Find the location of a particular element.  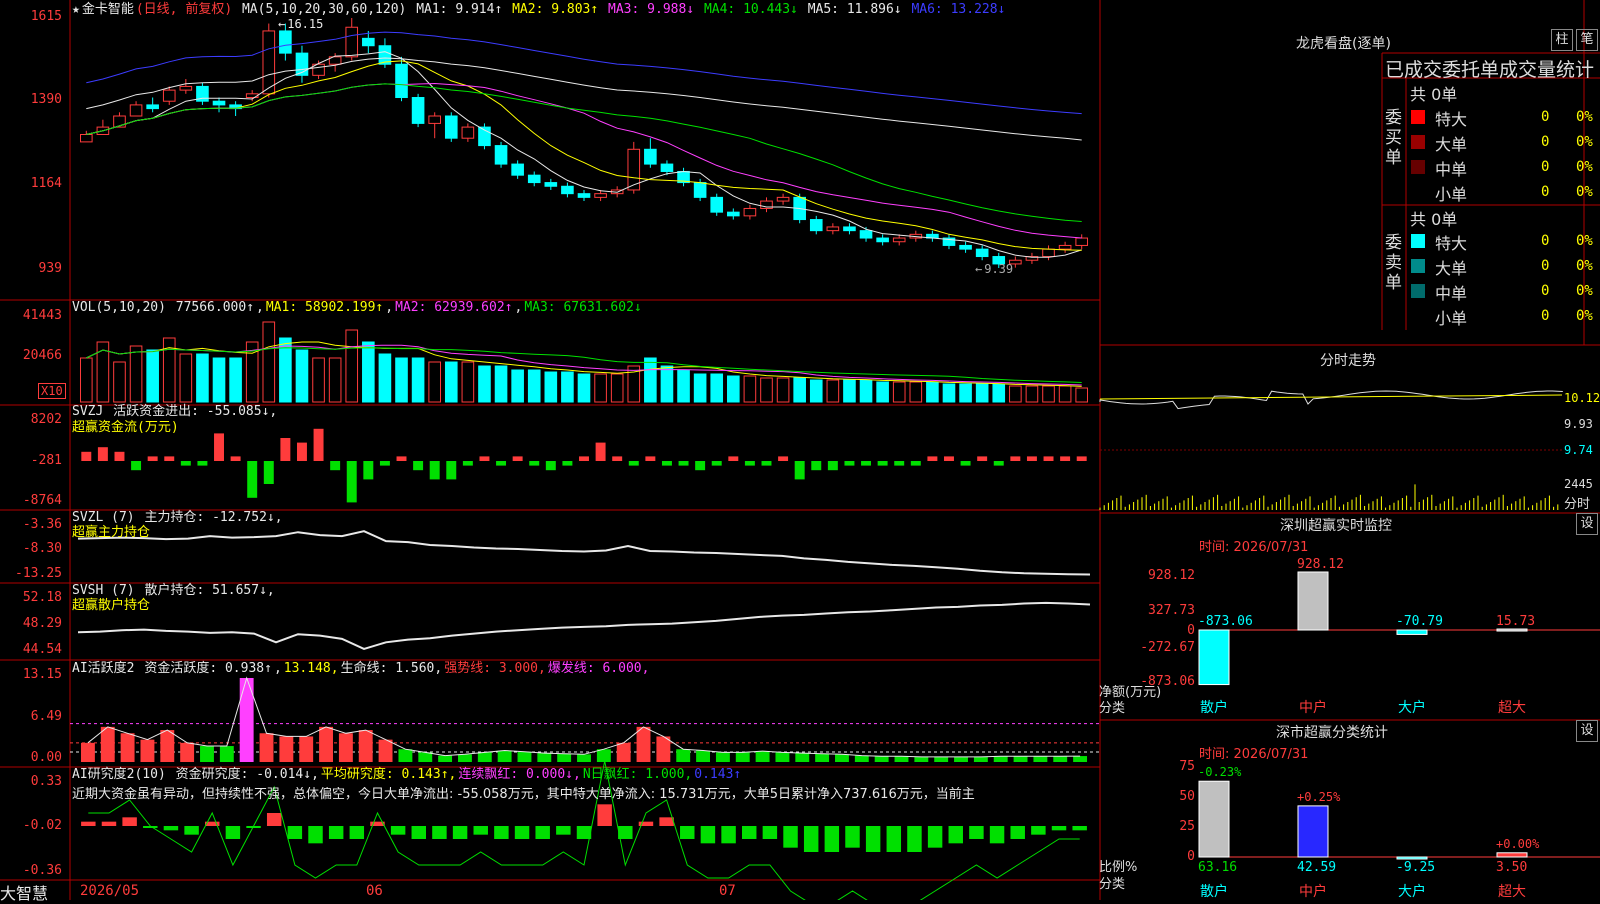

volume-stats-header: 已成交委托单成交量统计 is located at coordinates (1490, 70).